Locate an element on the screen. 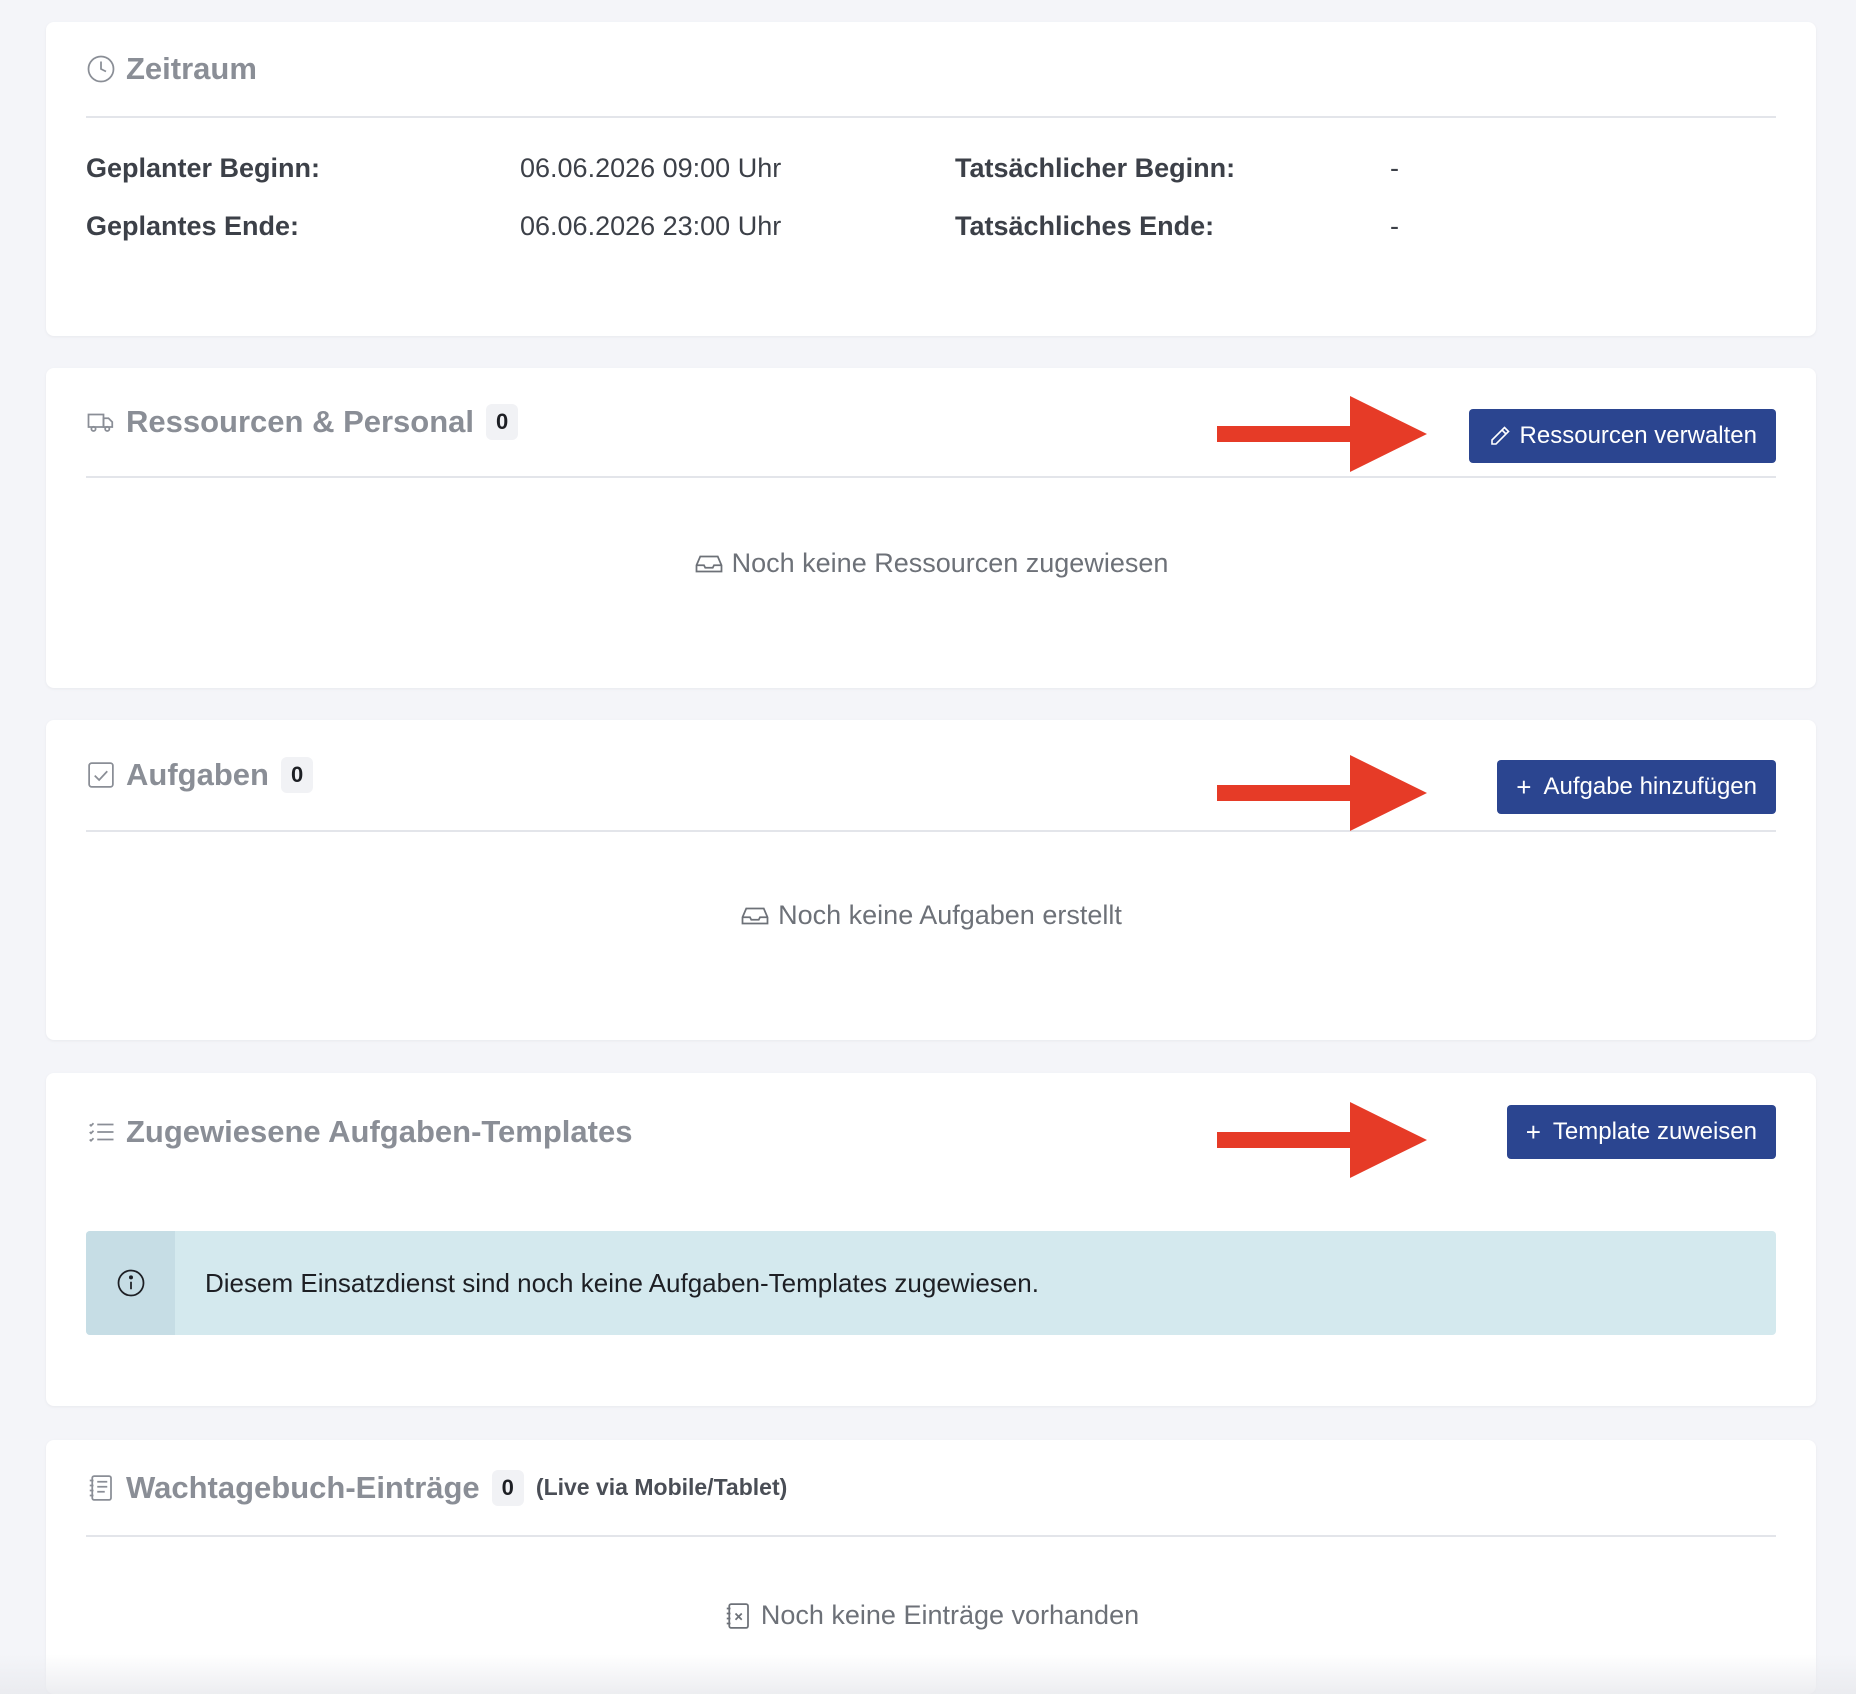 This screenshot has width=1856, height=1694. wachtagebuch-sublabel: (Live via Mobile/Tablet) is located at coordinates (661, 1487).